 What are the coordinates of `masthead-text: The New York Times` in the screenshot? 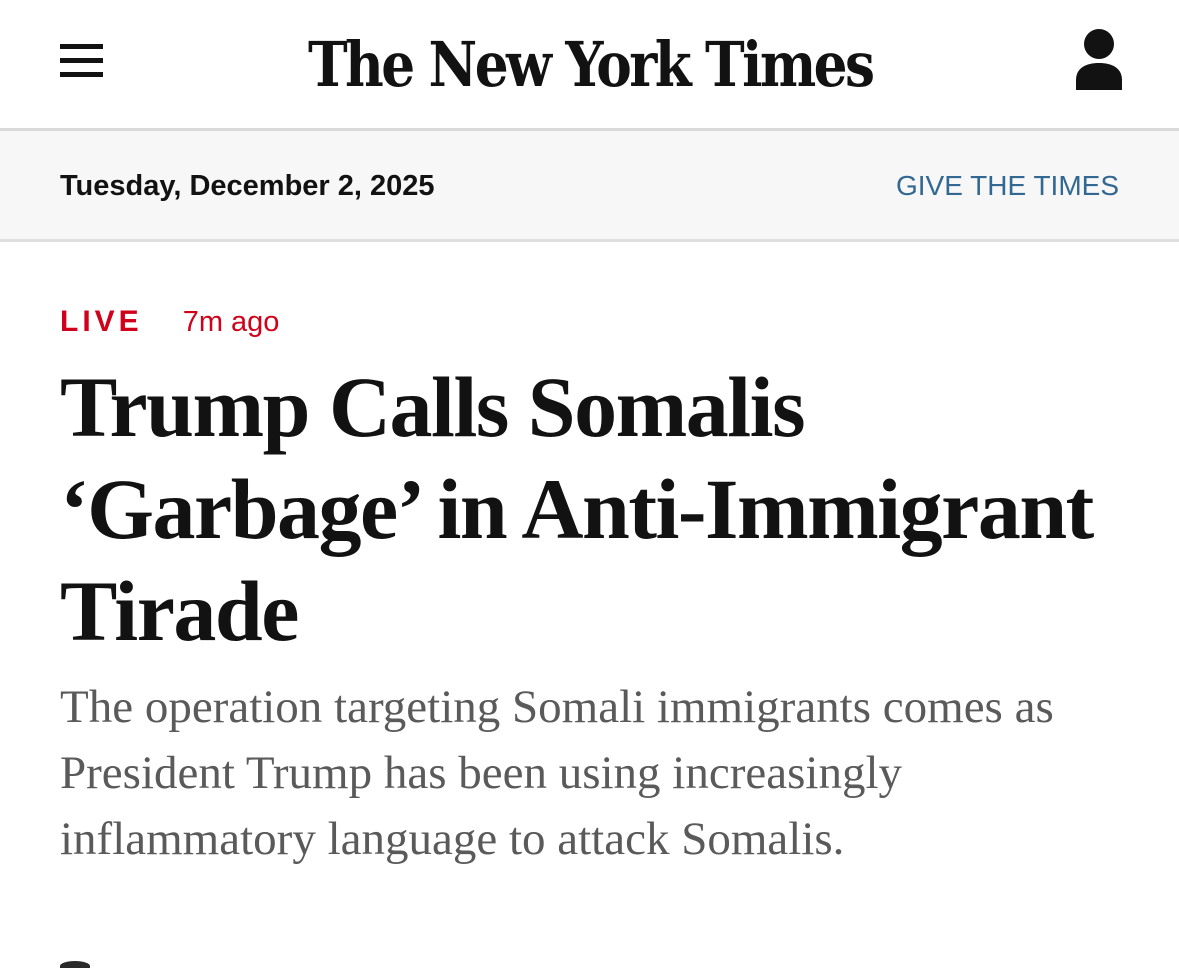 It's located at (591, 64).